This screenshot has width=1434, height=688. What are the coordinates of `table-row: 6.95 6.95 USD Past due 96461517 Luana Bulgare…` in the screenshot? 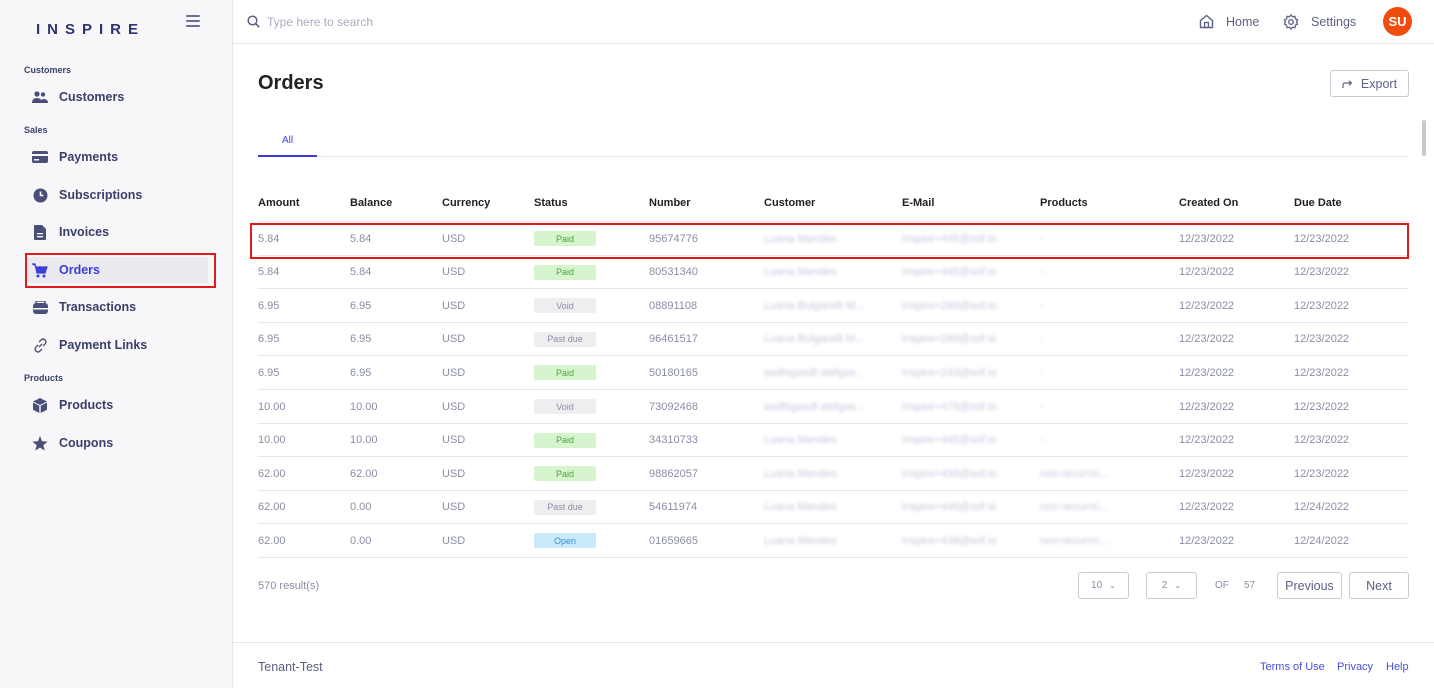 It's located at (833, 340).